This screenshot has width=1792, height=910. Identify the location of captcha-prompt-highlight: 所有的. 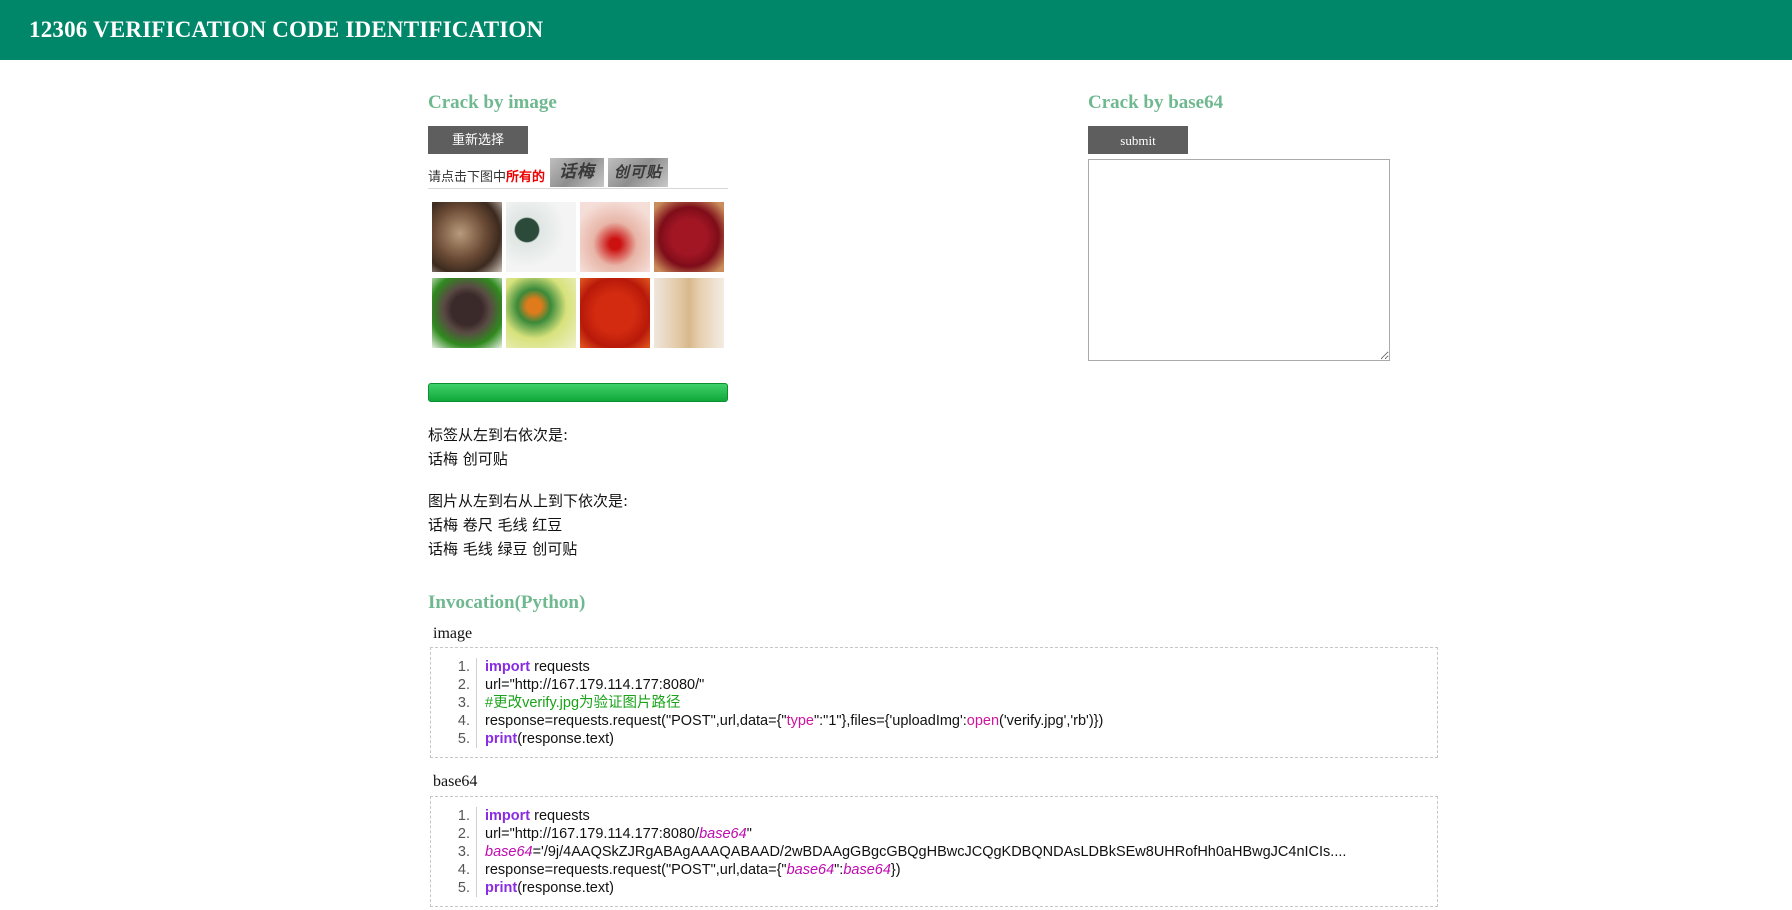
(526, 177).